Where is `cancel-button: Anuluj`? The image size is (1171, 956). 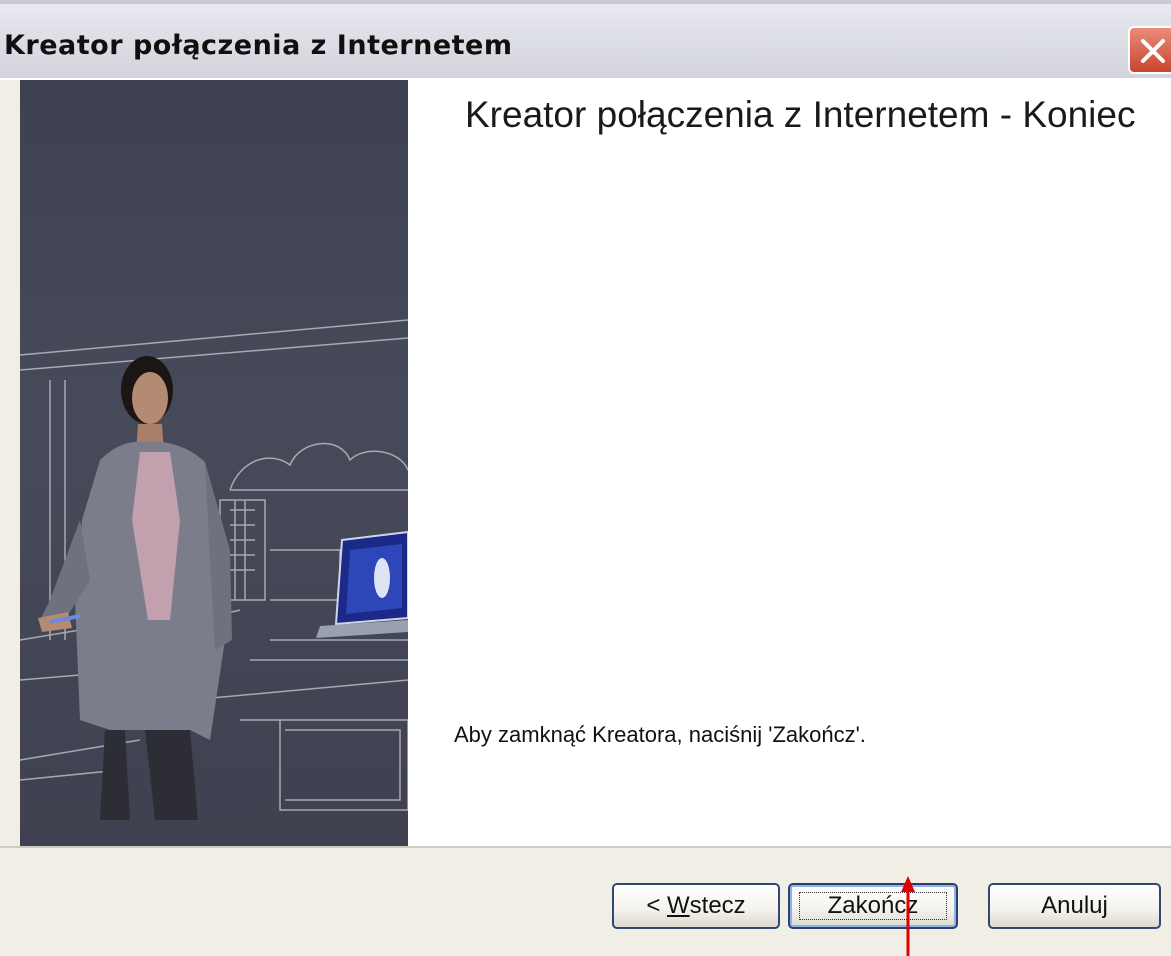 cancel-button: Anuluj is located at coordinates (1074, 906).